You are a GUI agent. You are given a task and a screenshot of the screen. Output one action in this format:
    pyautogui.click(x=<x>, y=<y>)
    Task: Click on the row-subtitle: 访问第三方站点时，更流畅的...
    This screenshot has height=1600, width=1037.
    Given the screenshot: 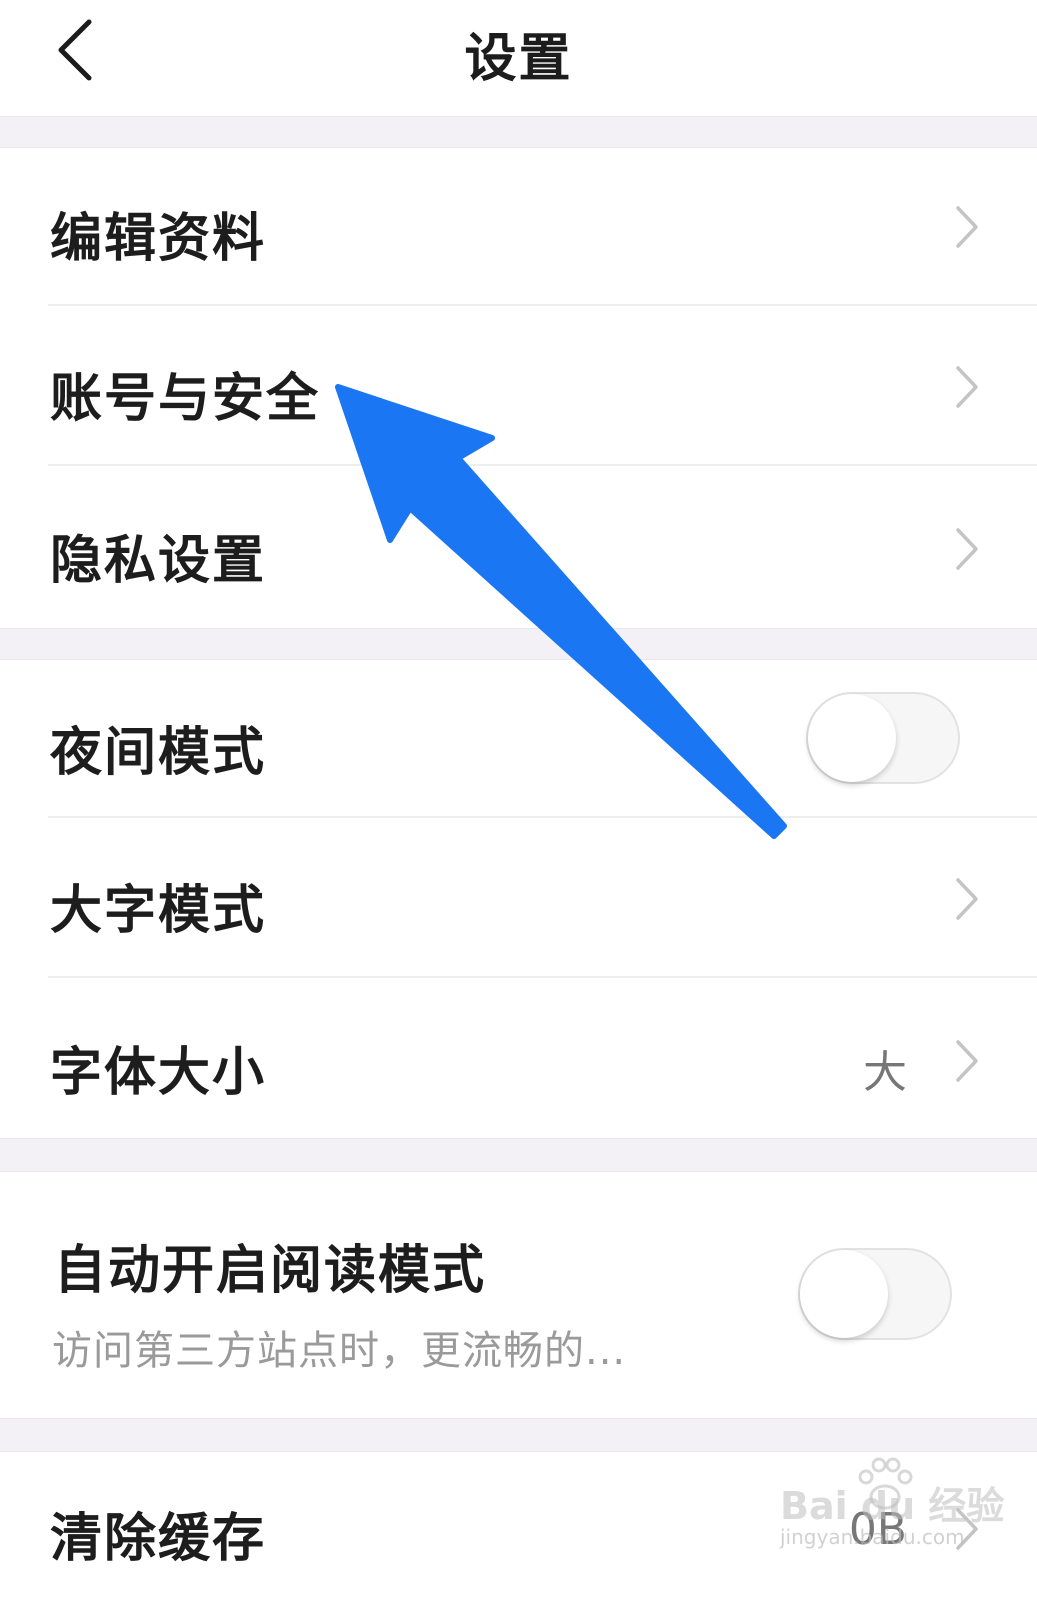 What is the action you would take?
    pyautogui.click(x=339, y=1351)
    